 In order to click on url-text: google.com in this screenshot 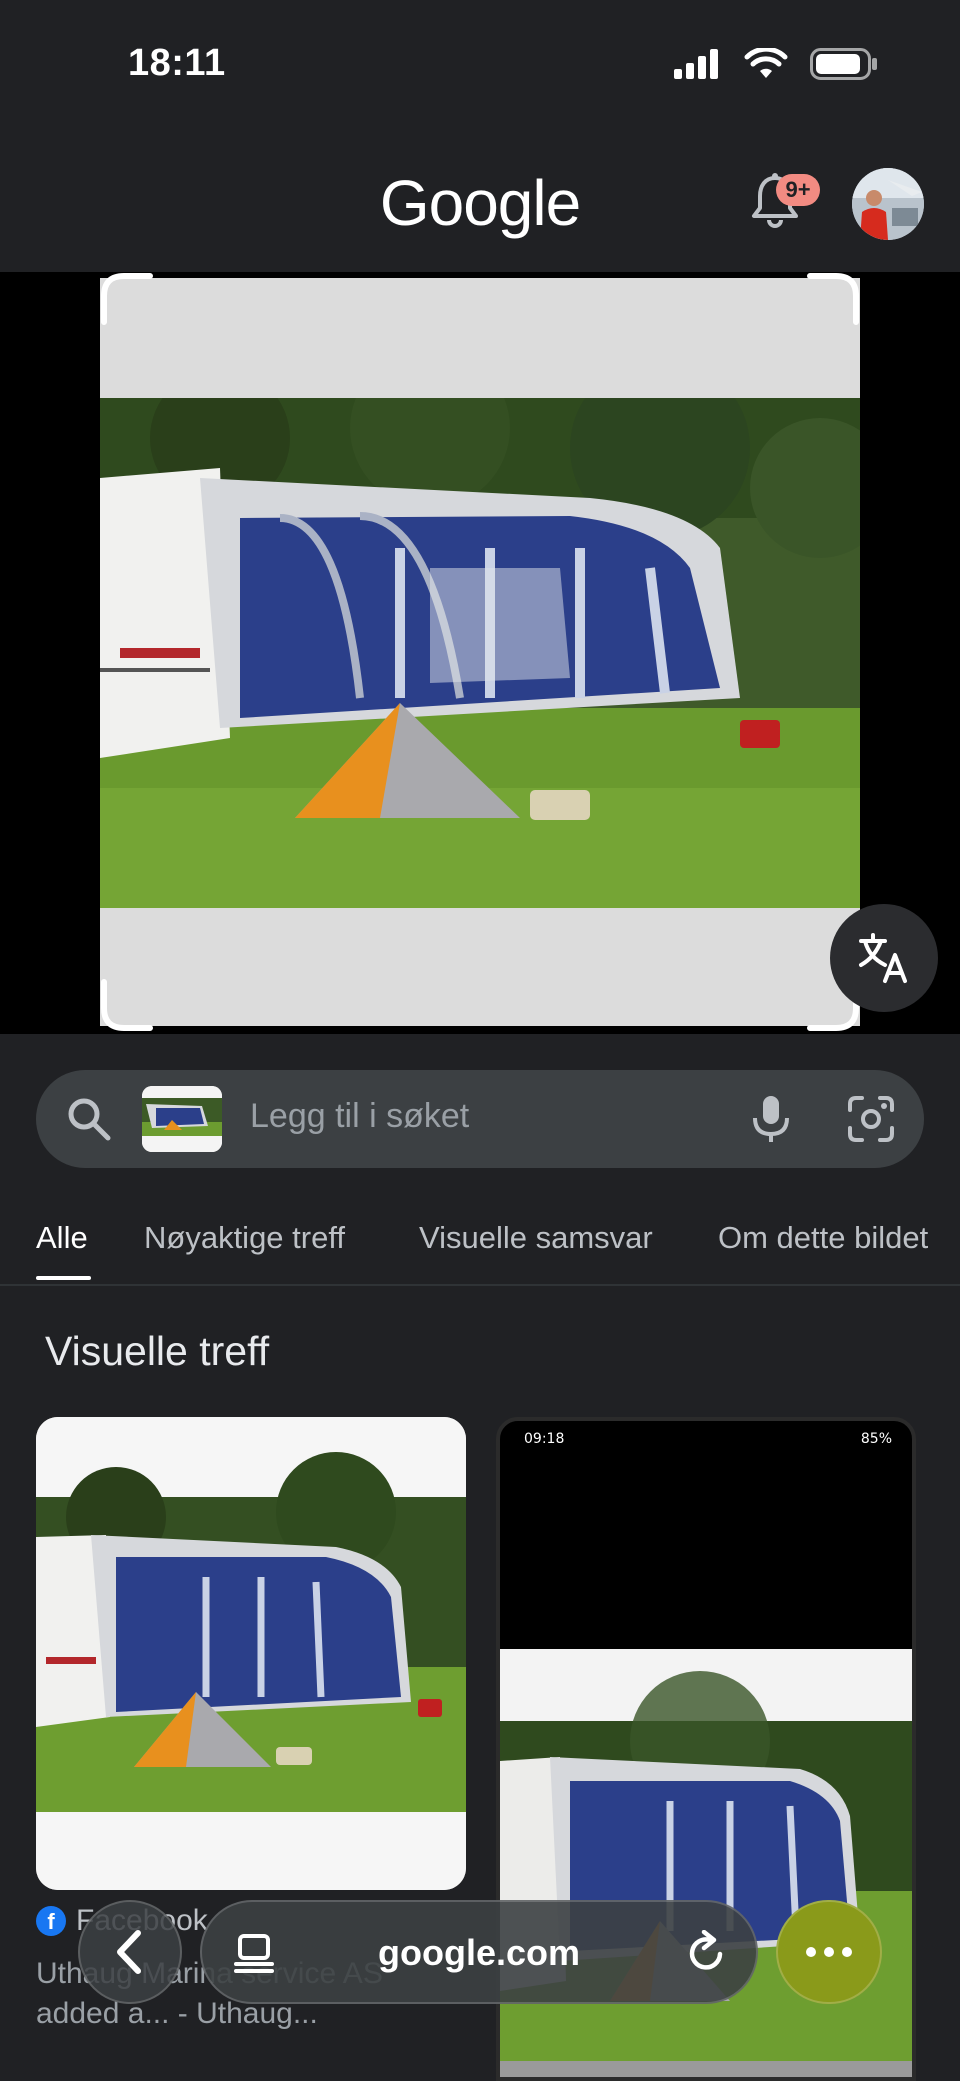, I will do `click(479, 1953)`.